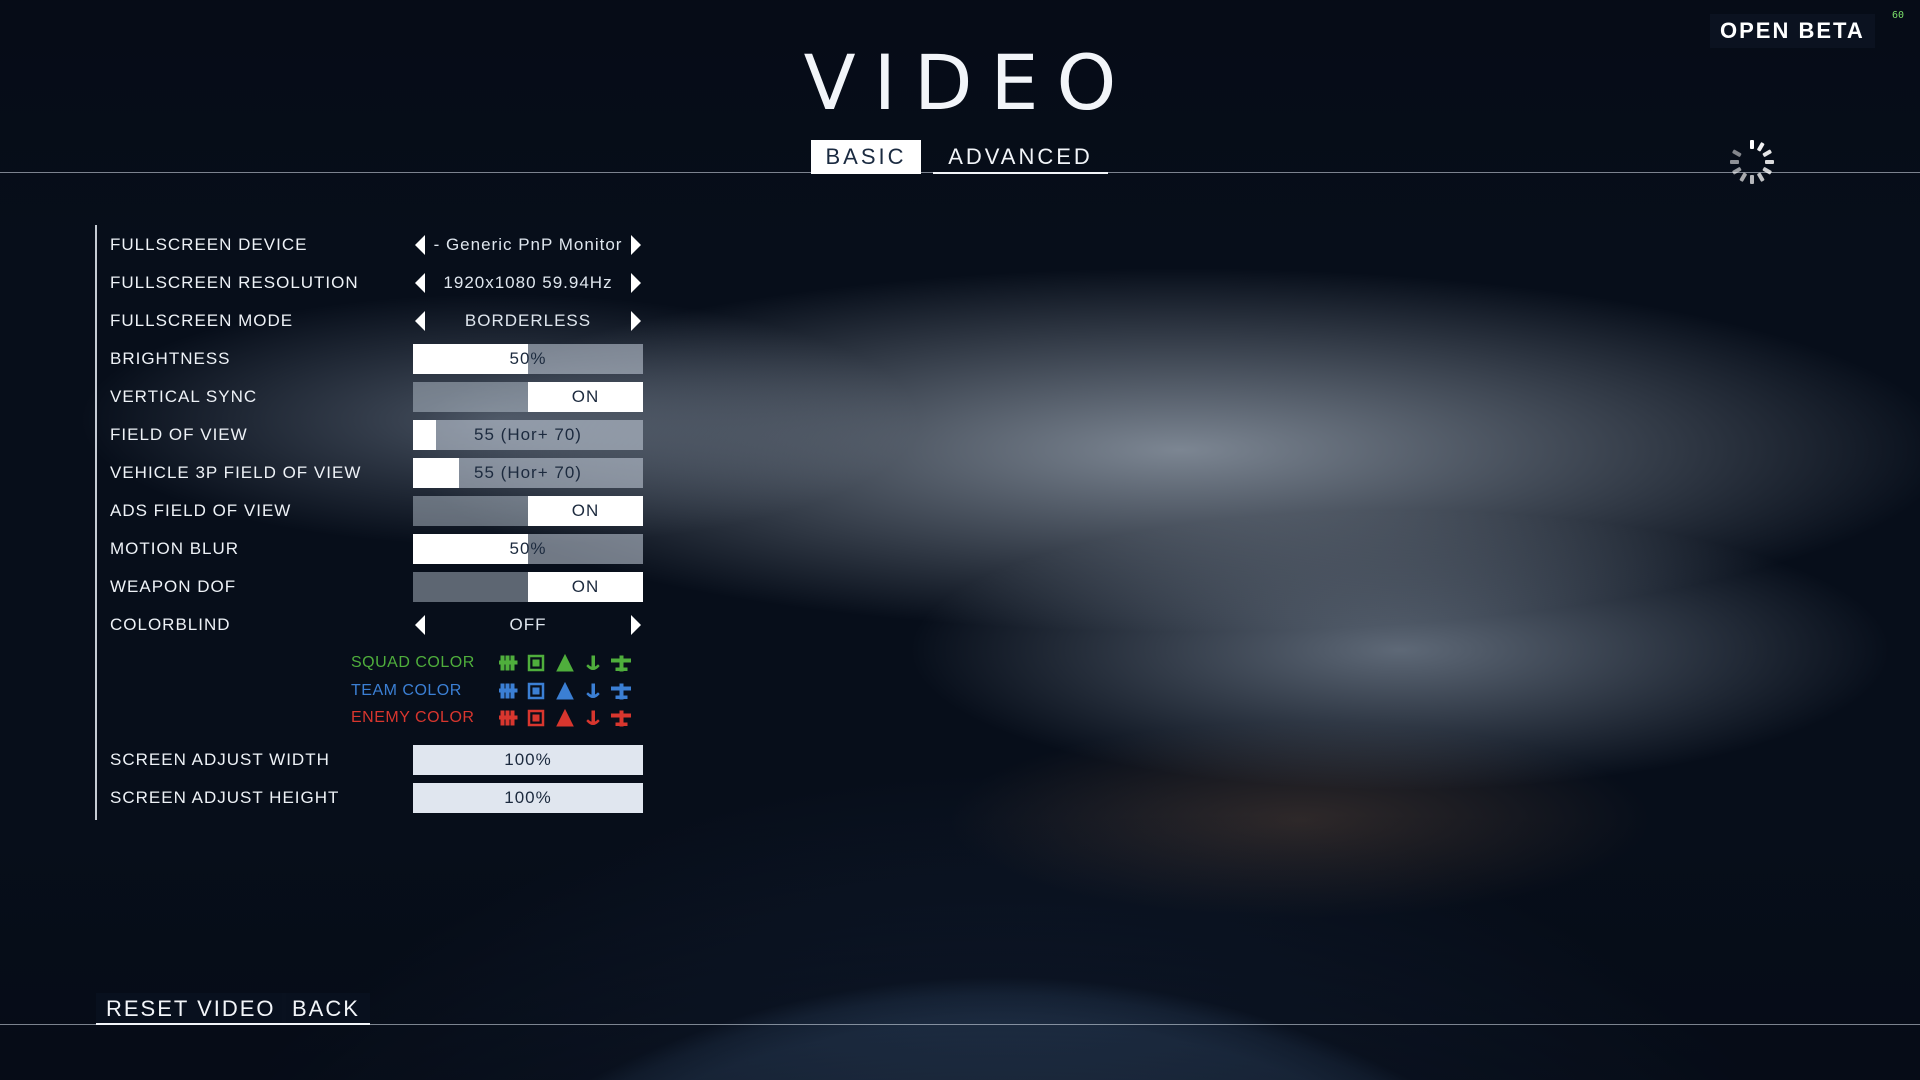 The height and width of the screenshot is (1080, 1920). Describe the element at coordinates (191, 1009) in the screenshot. I see `reset-video-button: RESET VIDEO` at that location.